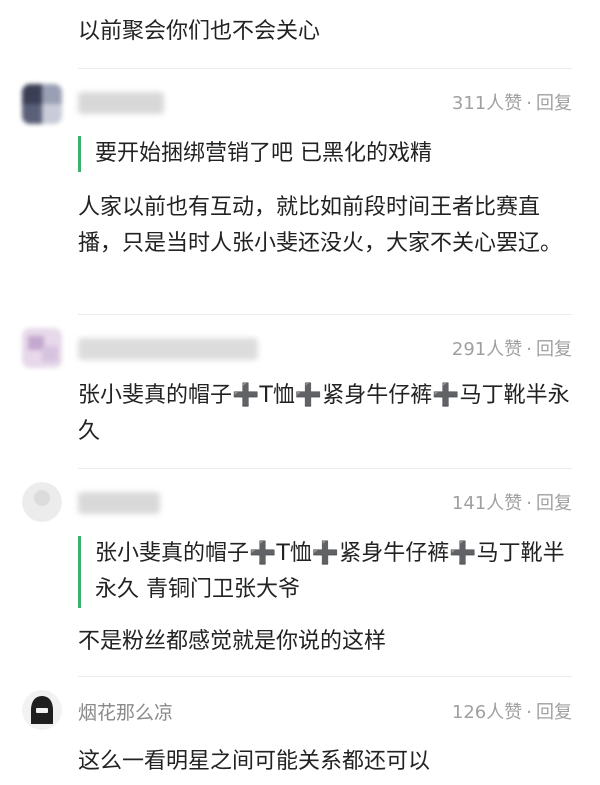 Image resolution: width=600 pixels, height=785 pixels. I want to click on like-count: 311人赞, so click(487, 103).